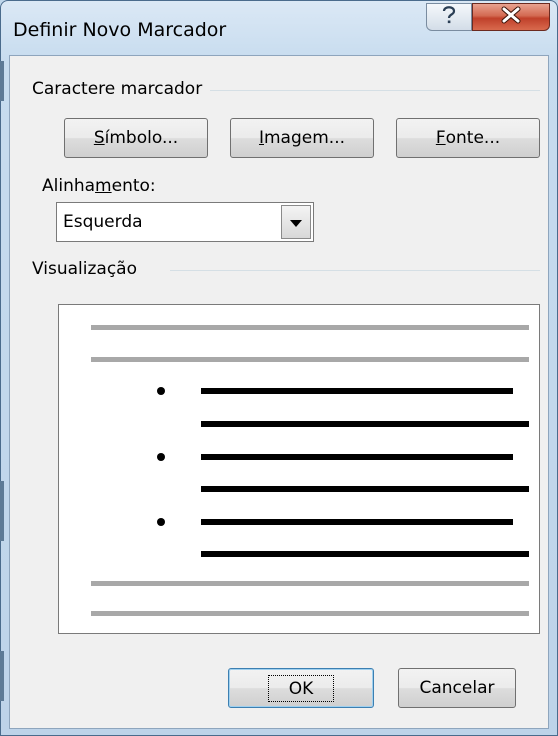 This screenshot has width=558, height=736. I want to click on ok-button-label: OK, so click(301, 688).